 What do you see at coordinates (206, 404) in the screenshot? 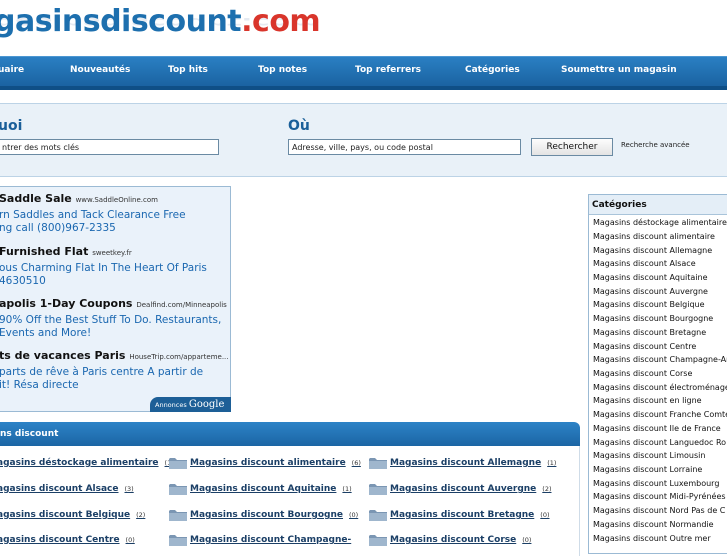
I see `google-logo: Google` at bounding box center [206, 404].